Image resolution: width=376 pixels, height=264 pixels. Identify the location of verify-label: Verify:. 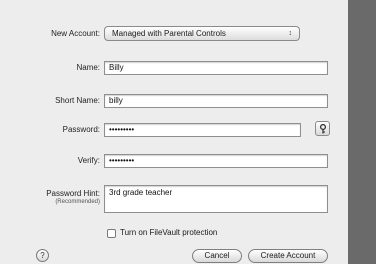
(88, 160).